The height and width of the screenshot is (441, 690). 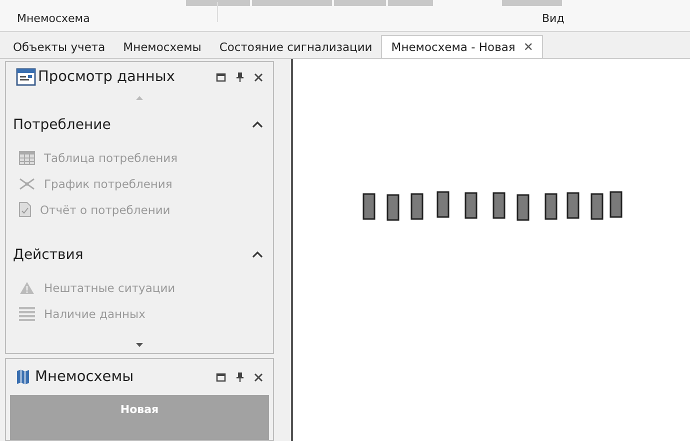 What do you see at coordinates (23, 377) in the screenshot?
I see `map-icon` at bounding box center [23, 377].